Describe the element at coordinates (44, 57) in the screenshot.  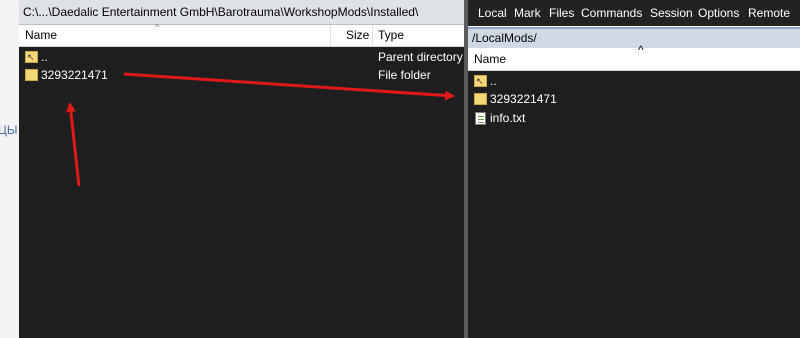
I see `row-name: ..` at that location.